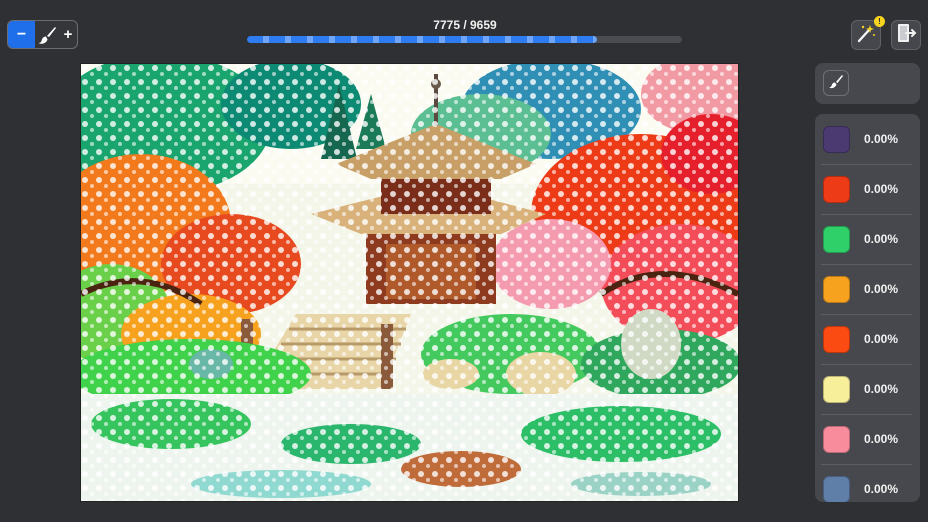 The width and height of the screenshot is (928, 522). What do you see at coordinates (21, 34) in the screenshot?
I see `decrease-brush-button: −` at bounding box center [21, 34].